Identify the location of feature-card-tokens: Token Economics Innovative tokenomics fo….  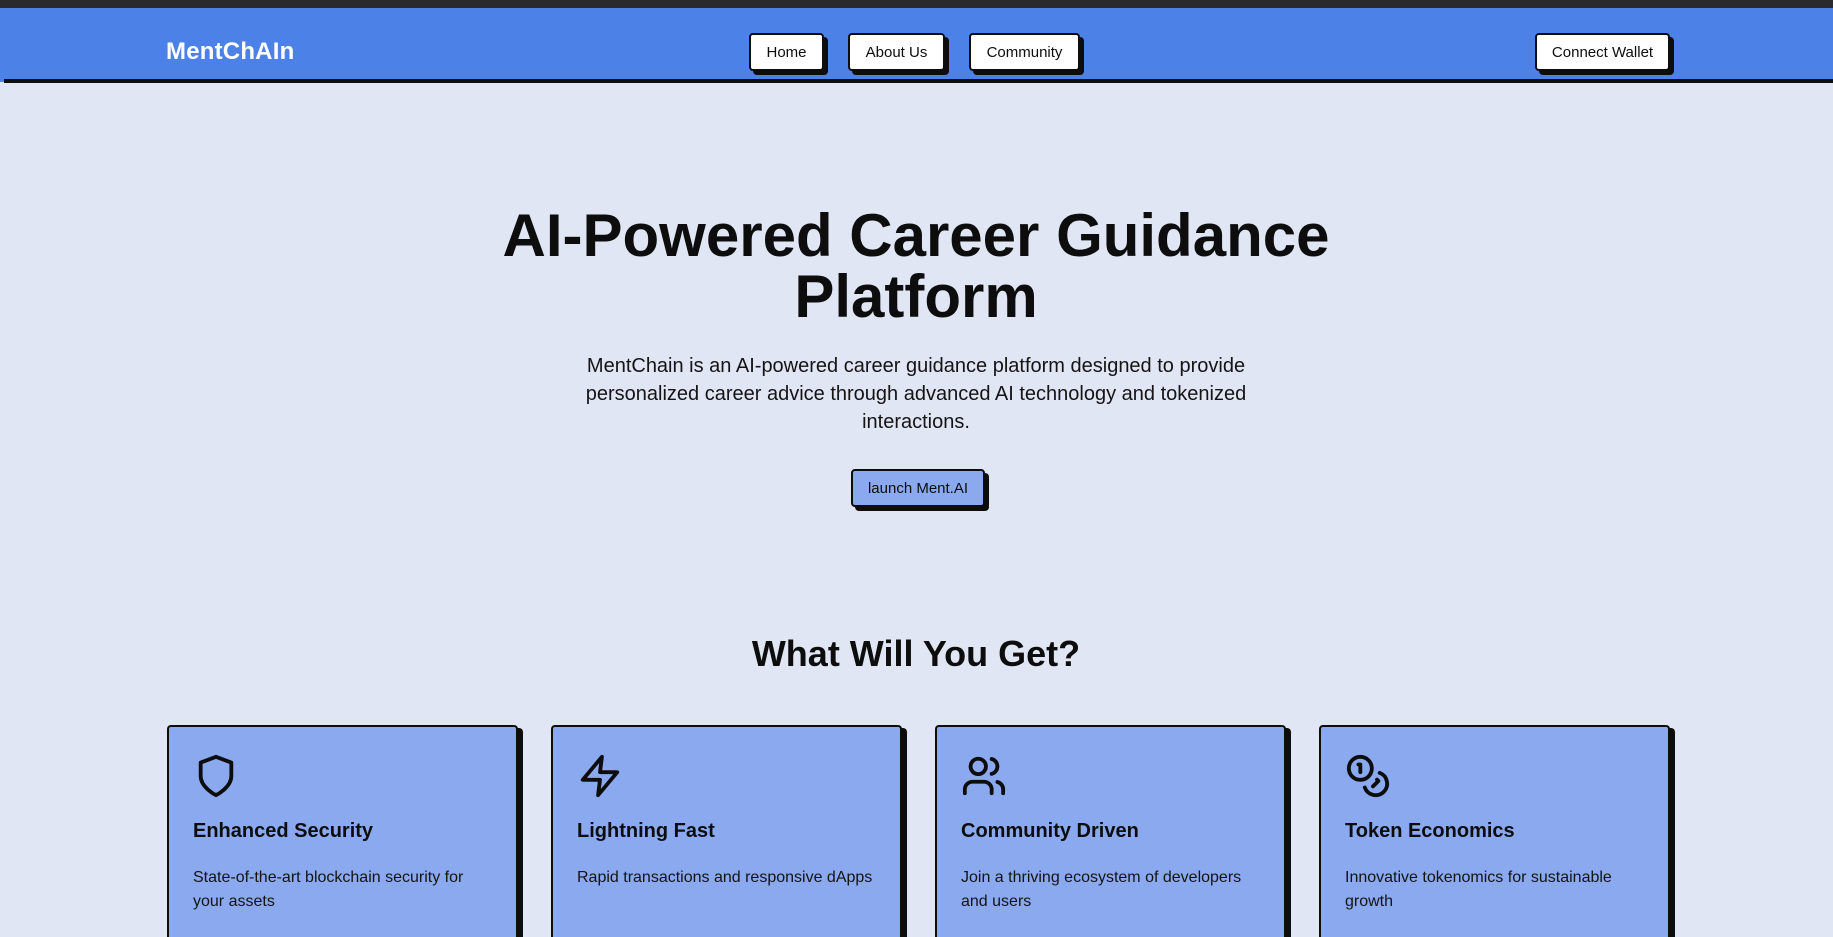
(1494, 831).